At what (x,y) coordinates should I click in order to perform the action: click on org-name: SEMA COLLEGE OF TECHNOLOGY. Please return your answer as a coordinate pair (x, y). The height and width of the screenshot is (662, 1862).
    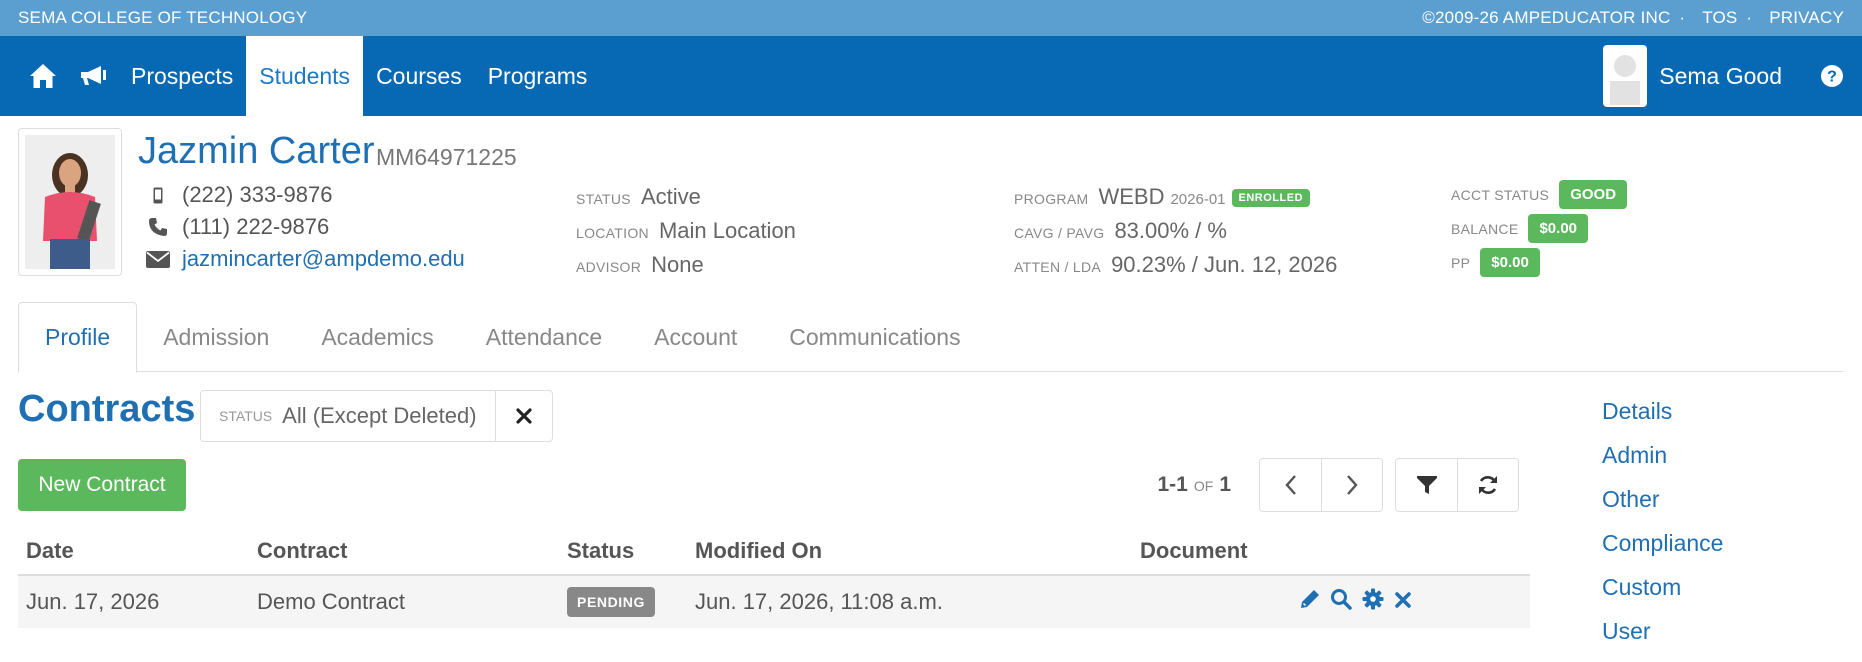
    Looking at the image, I should click on (163, 17).